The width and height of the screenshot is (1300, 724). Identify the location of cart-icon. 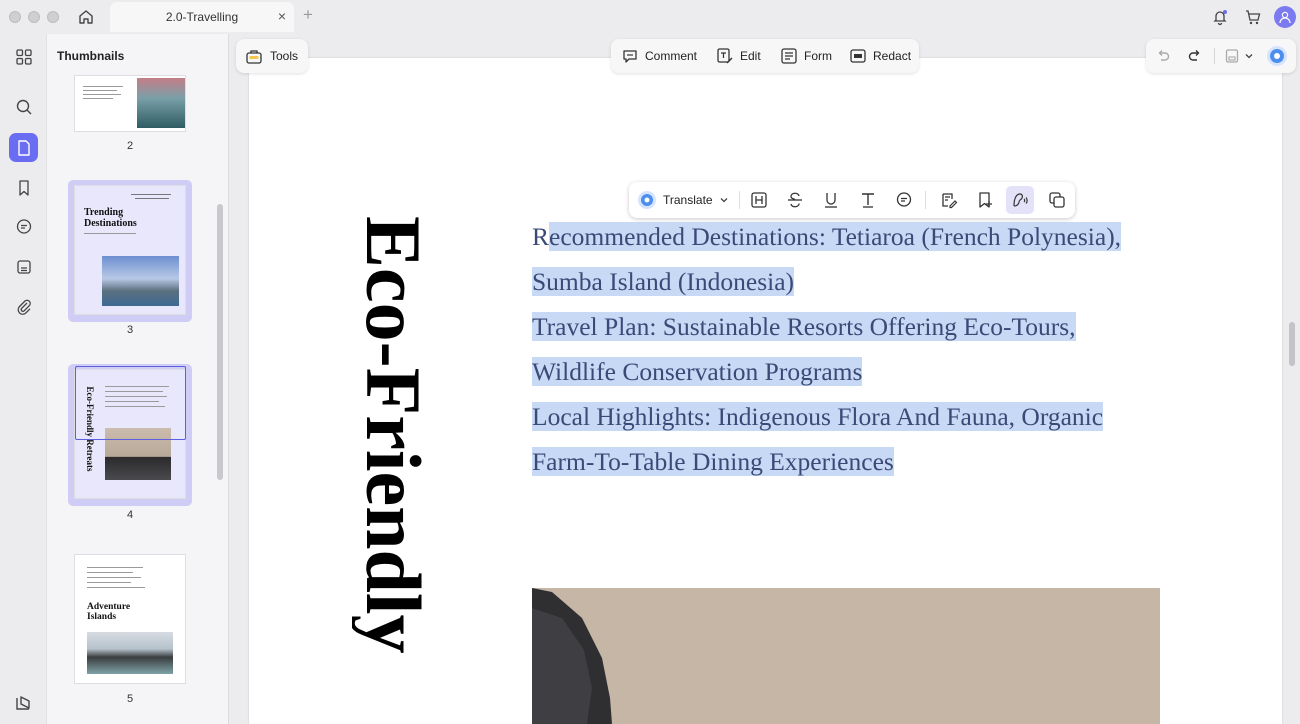
(1253, 17).